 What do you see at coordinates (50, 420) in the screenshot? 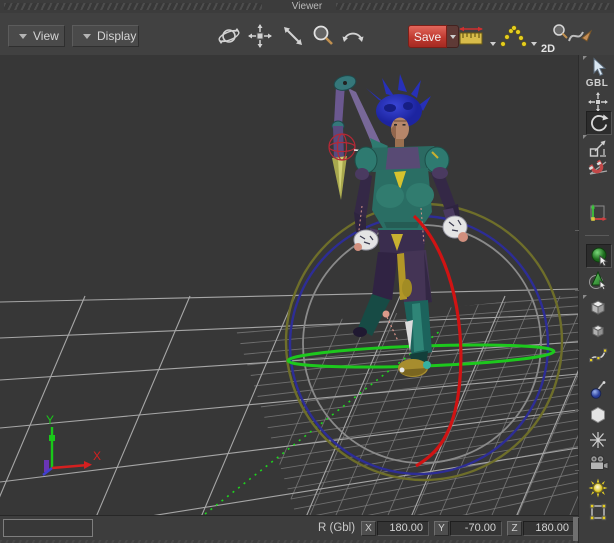
I see `gizmo-y-label: Y` at bounding box center [50, 420].